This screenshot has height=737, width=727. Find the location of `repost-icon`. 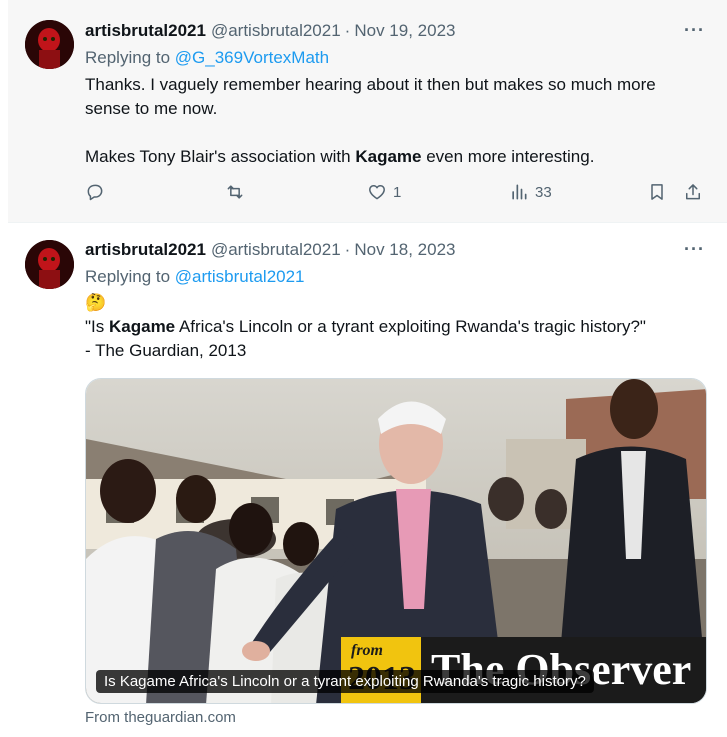

repost-icon is located at coordinates (235, 192).